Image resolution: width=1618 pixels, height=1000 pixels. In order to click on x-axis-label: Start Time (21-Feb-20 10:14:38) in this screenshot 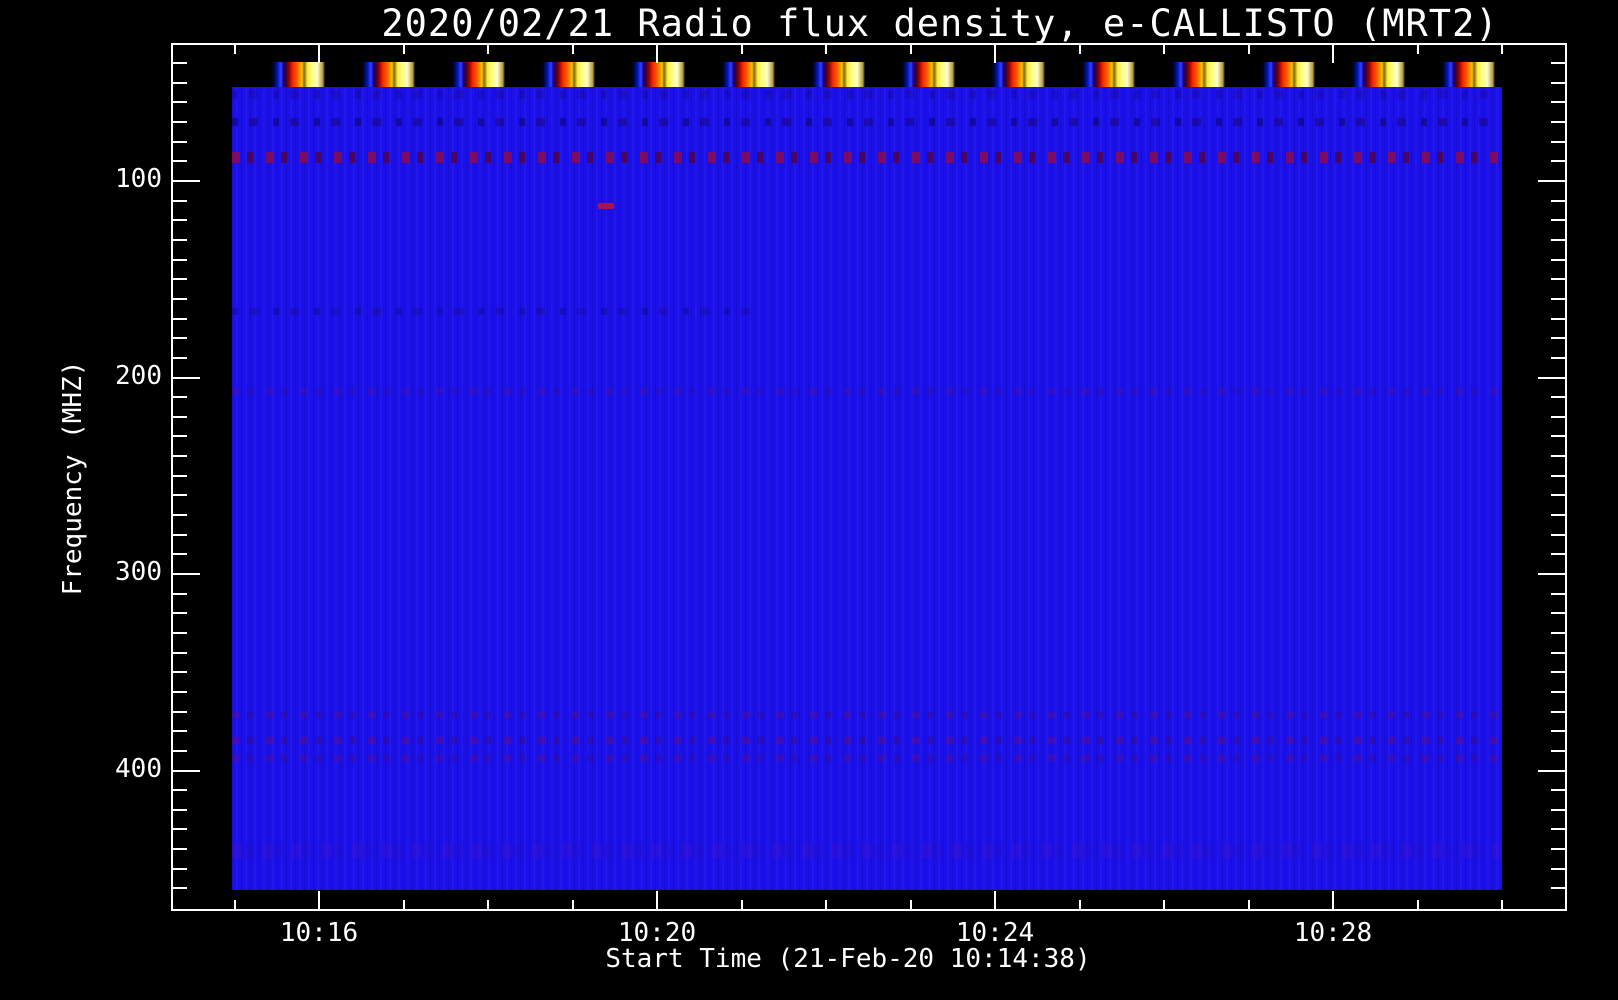, I will do `click(848, 959)`.